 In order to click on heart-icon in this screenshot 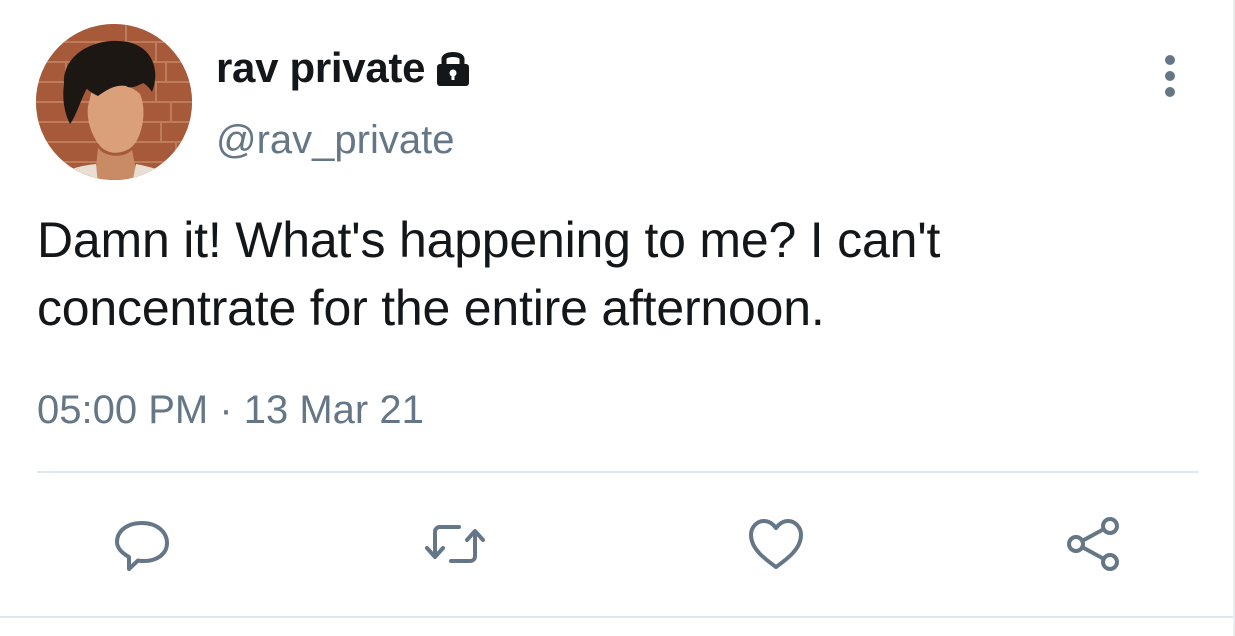, I will do `click(776, 544)`.